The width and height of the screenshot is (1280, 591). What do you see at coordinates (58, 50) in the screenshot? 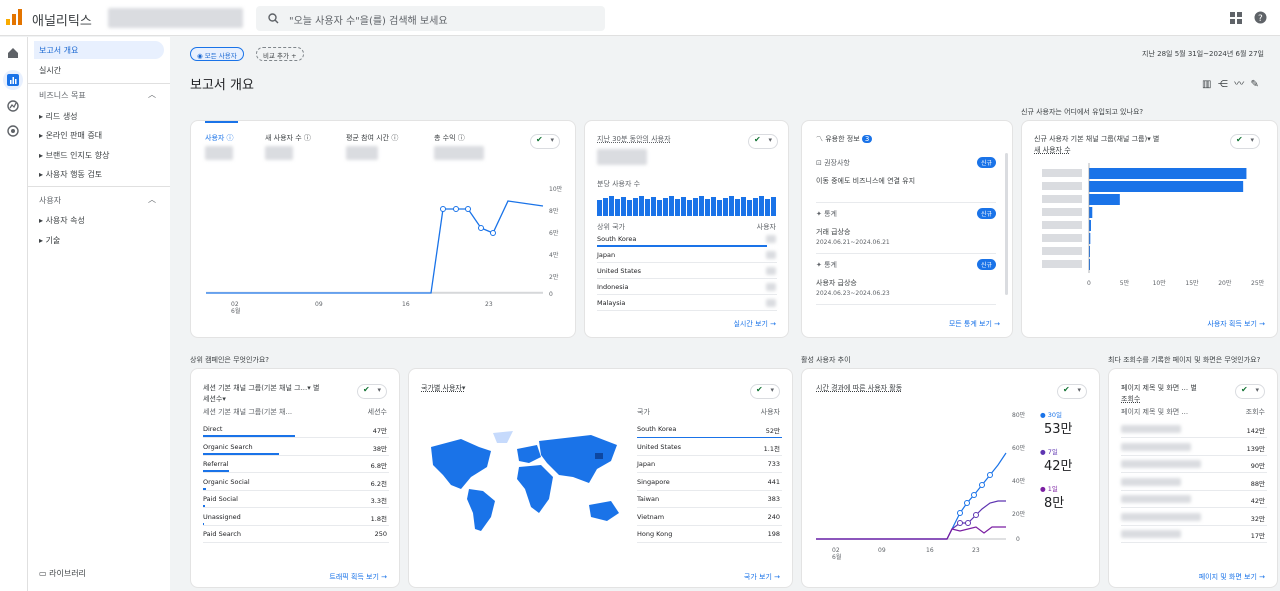
I see `sidebar-item-report-home: 보고서 개요` at bounding box center [58, 50].